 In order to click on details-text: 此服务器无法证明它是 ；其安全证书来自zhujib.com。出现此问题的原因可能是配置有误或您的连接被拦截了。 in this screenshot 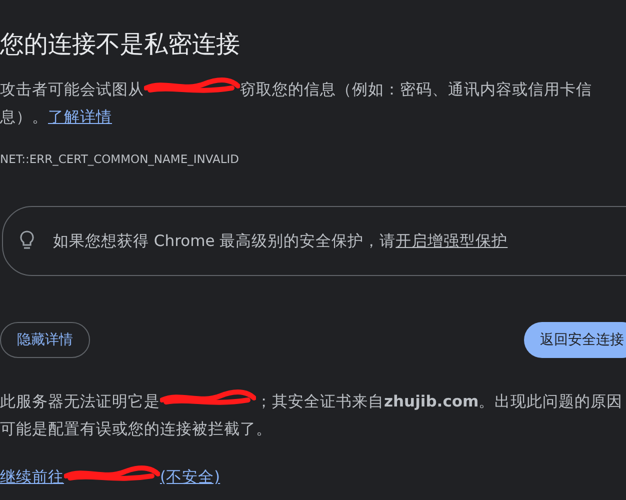, I will do `click(313, 415)`.